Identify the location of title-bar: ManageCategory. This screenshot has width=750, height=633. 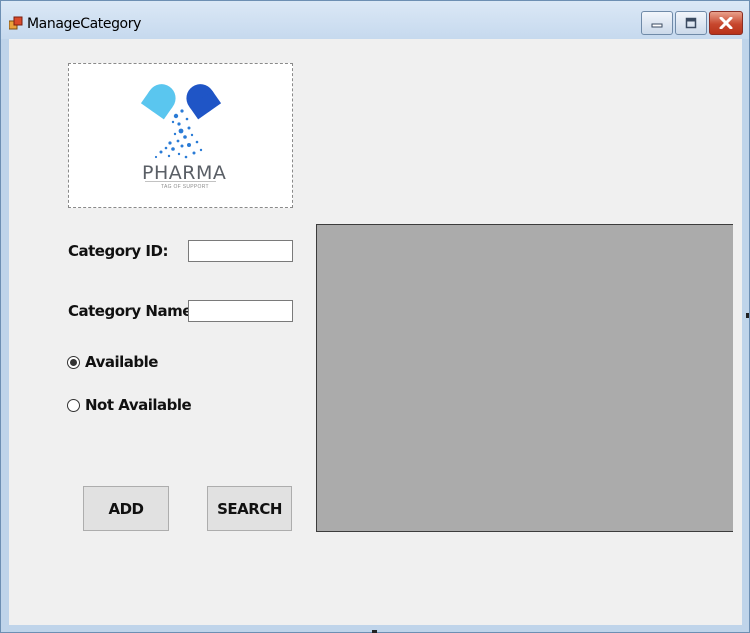
(375, 20).